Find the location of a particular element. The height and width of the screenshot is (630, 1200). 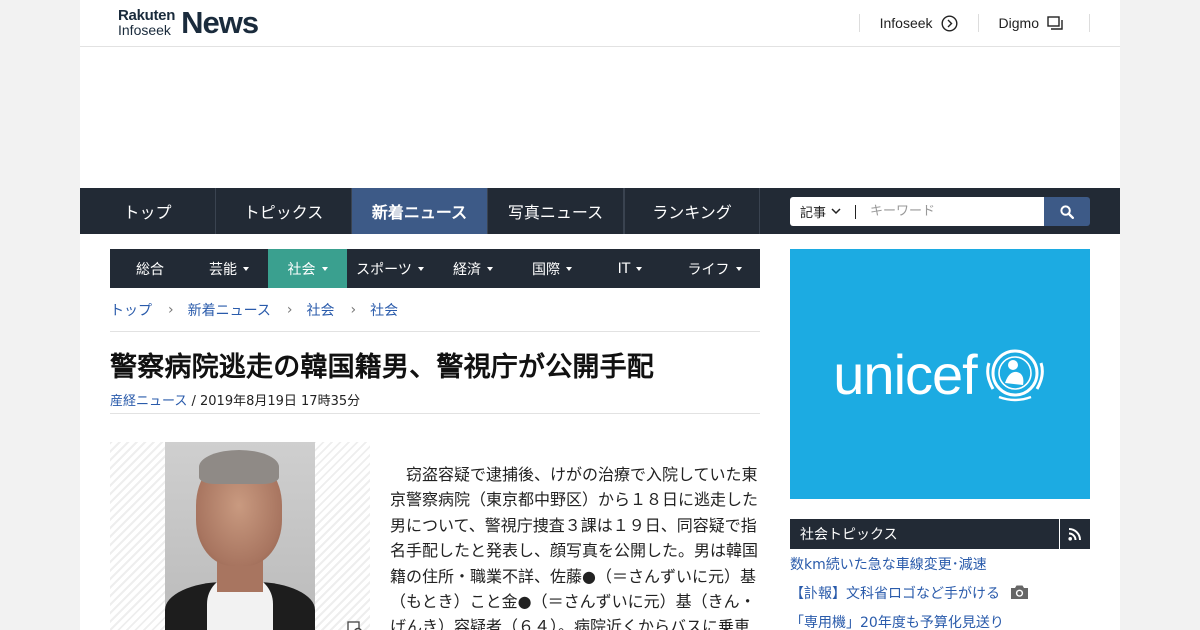

global-nav: トップ トピックス 新着ニュース 写真ニュース ランキング 記事 is located at coordinates (600, 211).